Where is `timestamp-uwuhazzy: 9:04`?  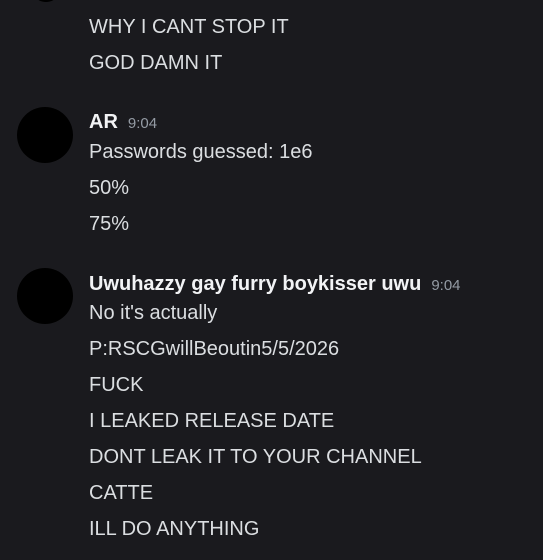
timestamp-uwuhazzy: 9:04 is located at coordinates (445, 286).